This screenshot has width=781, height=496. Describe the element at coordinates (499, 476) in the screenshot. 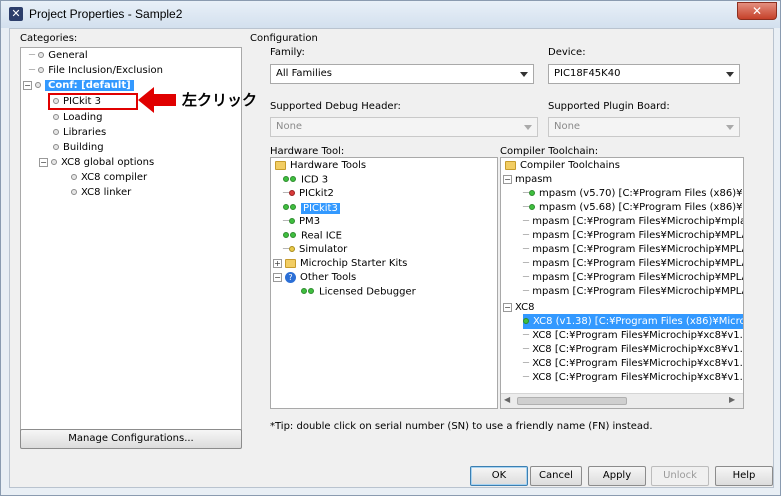

I see `ok-button: OK` at that location.